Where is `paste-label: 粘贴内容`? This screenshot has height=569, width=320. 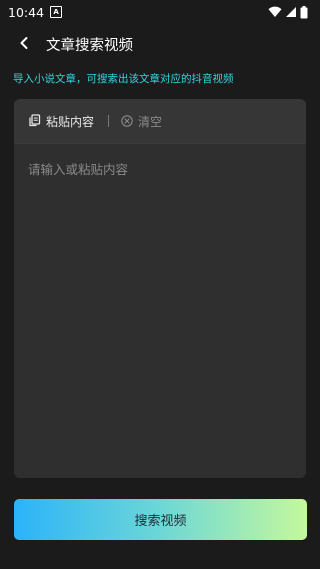 paste-label: 粘贴内容 is located at coordinates (70, 121).